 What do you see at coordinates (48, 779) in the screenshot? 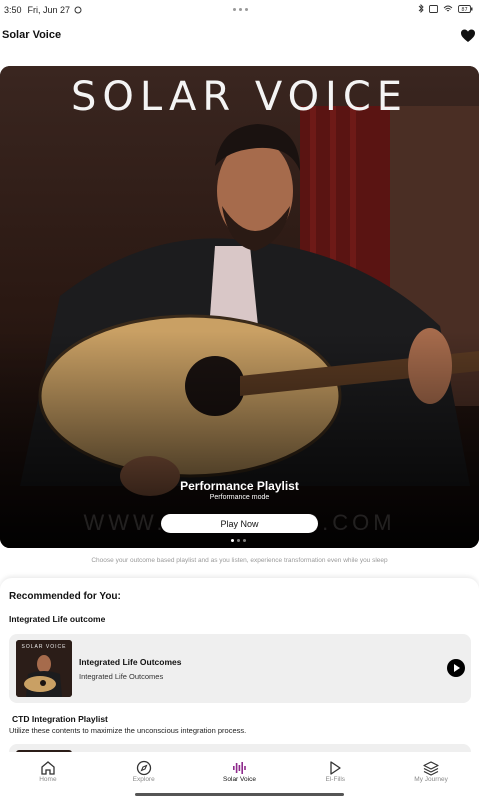
I see `nav-label: Home` at bounding box center [48, 779].